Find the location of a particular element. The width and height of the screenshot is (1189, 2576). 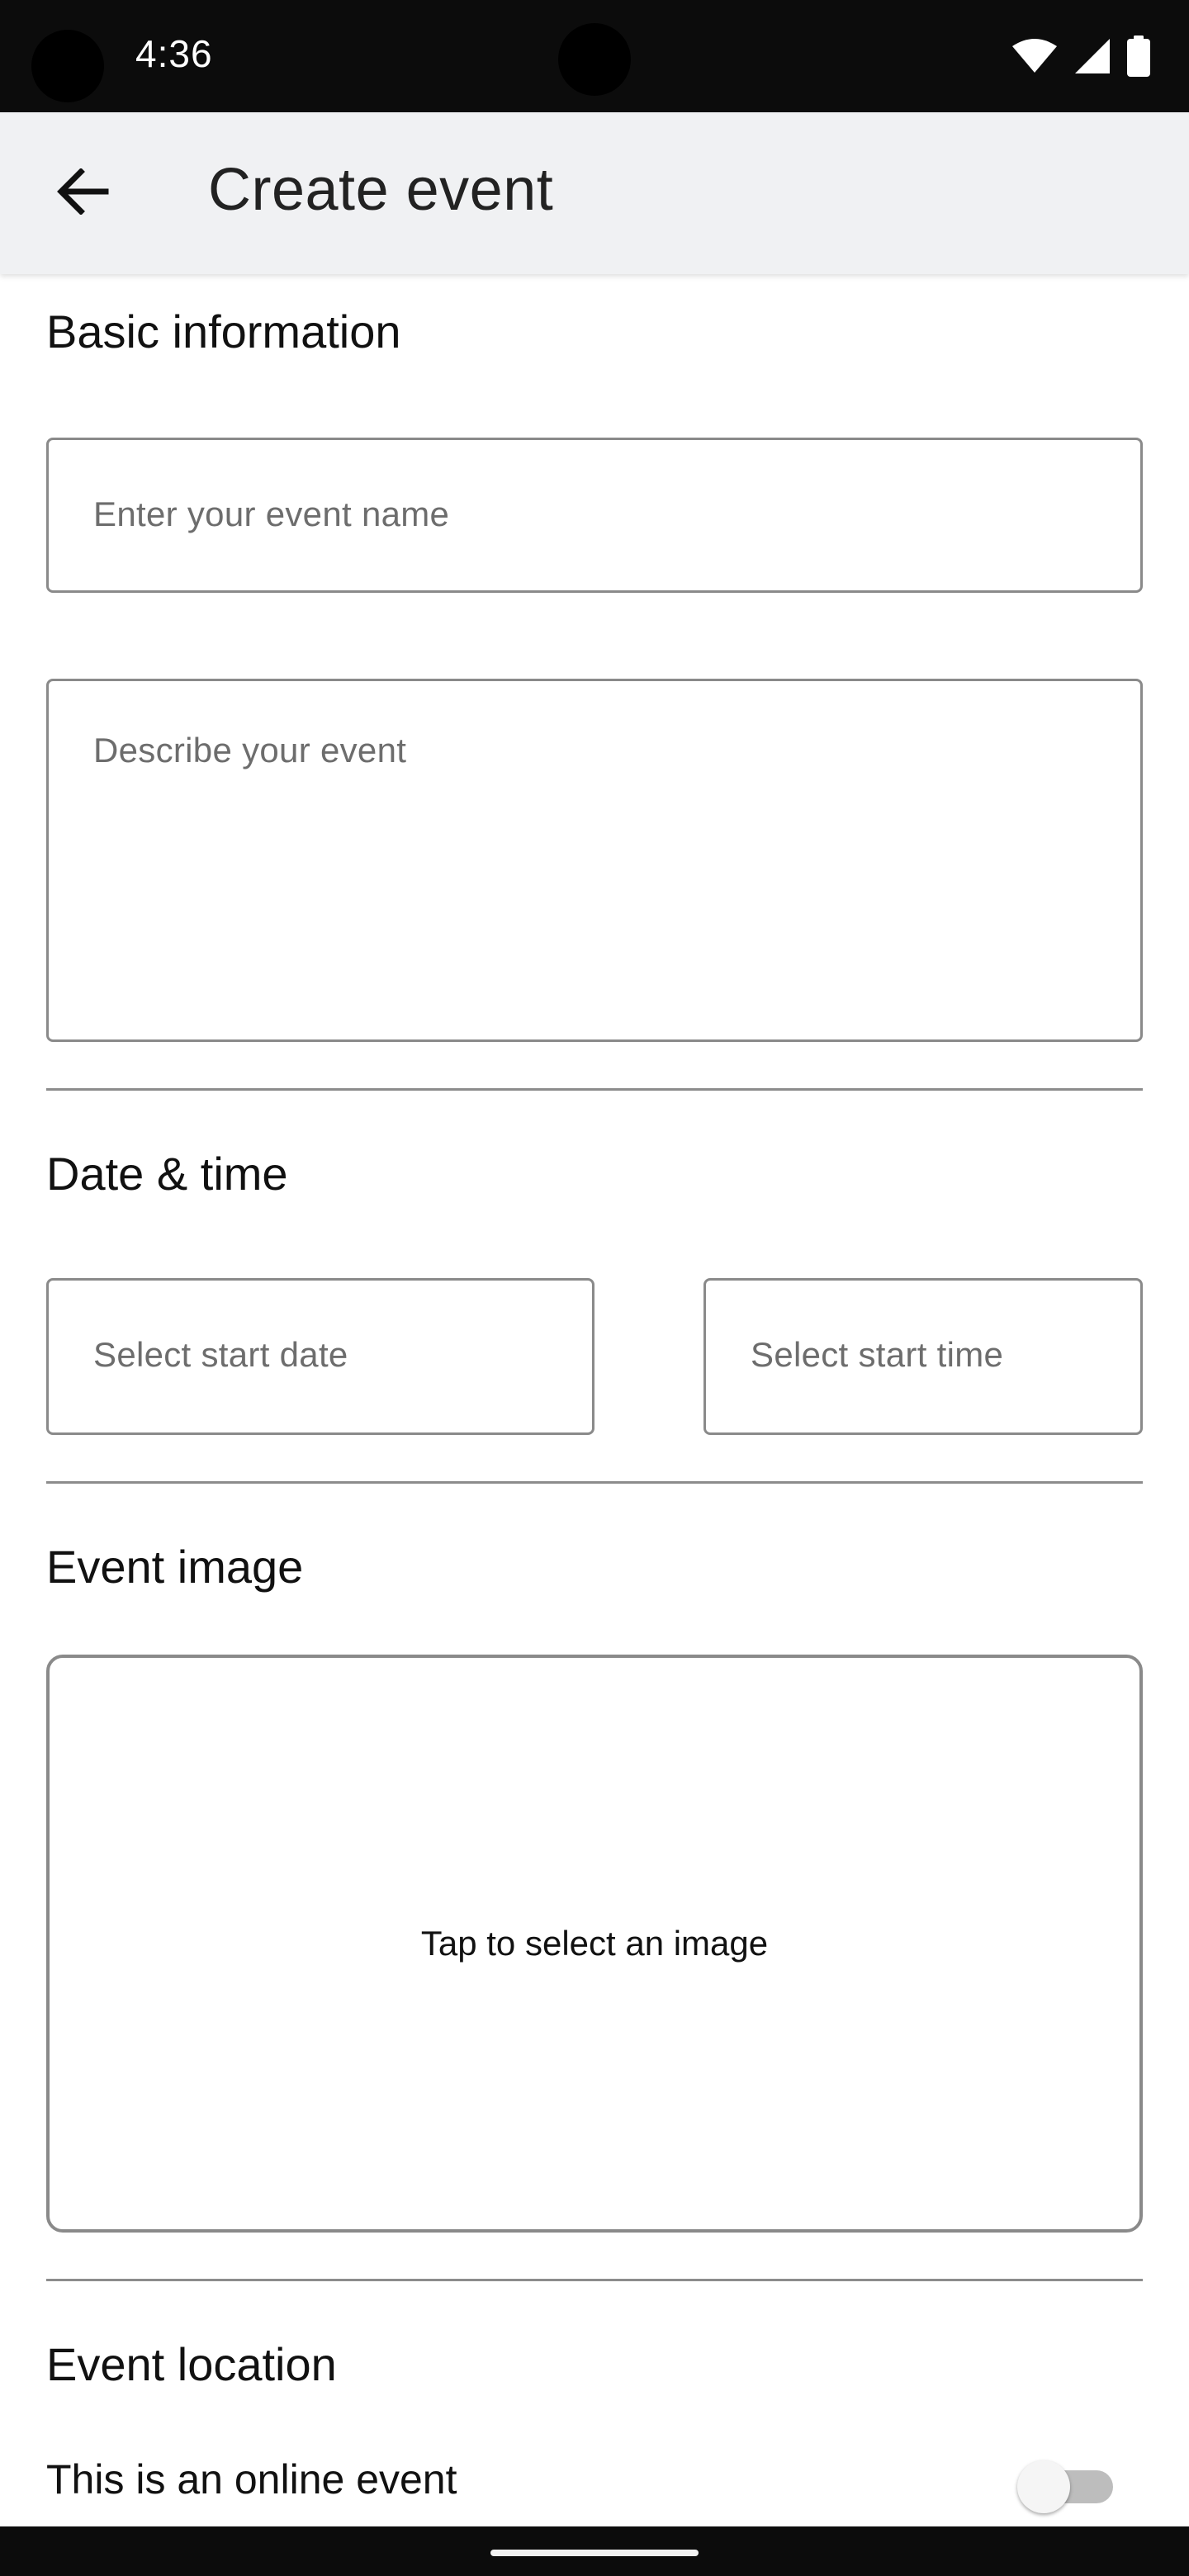

back-button is located at coordinates (82, 193).